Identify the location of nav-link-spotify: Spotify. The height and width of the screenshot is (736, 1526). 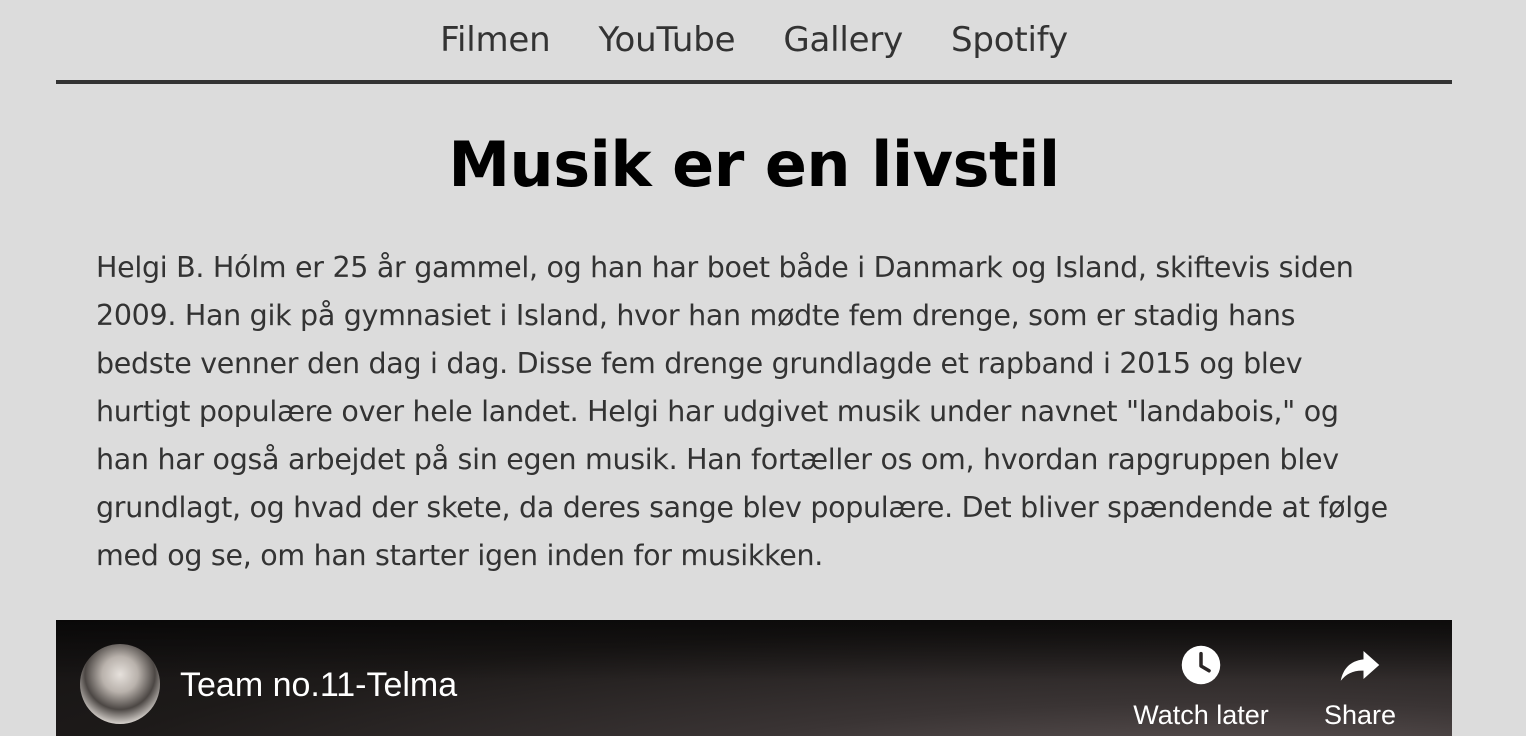
(1009, 40).